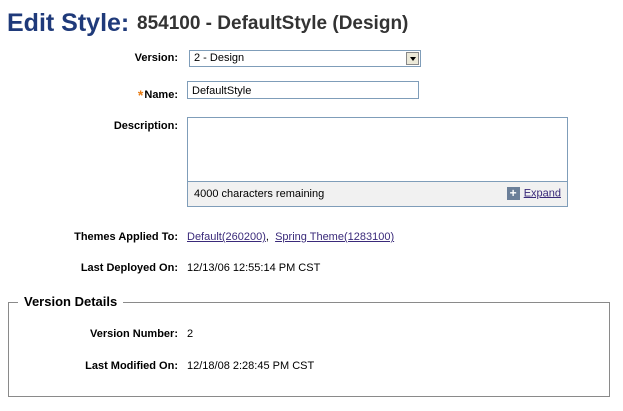  Describe the element at coordinates (259, 194) in the screenshot. I see `characters-remaining: 4000 characters remaining` at that location.